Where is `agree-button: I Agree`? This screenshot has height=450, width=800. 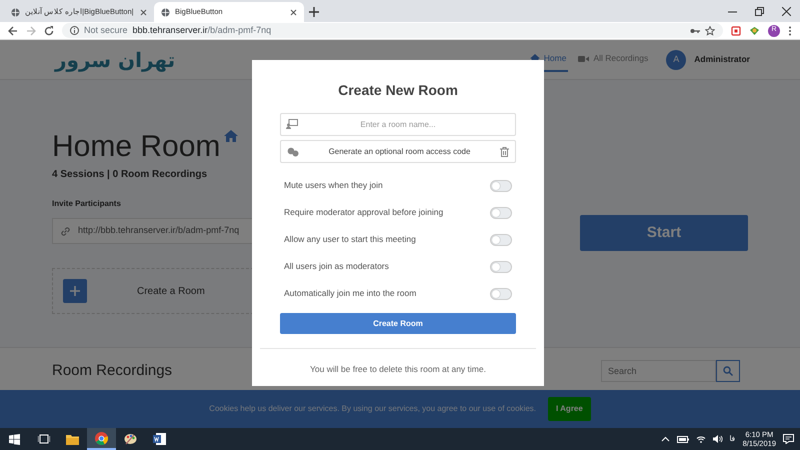 agree-button: I Agree is located at coordinates (569, 409).